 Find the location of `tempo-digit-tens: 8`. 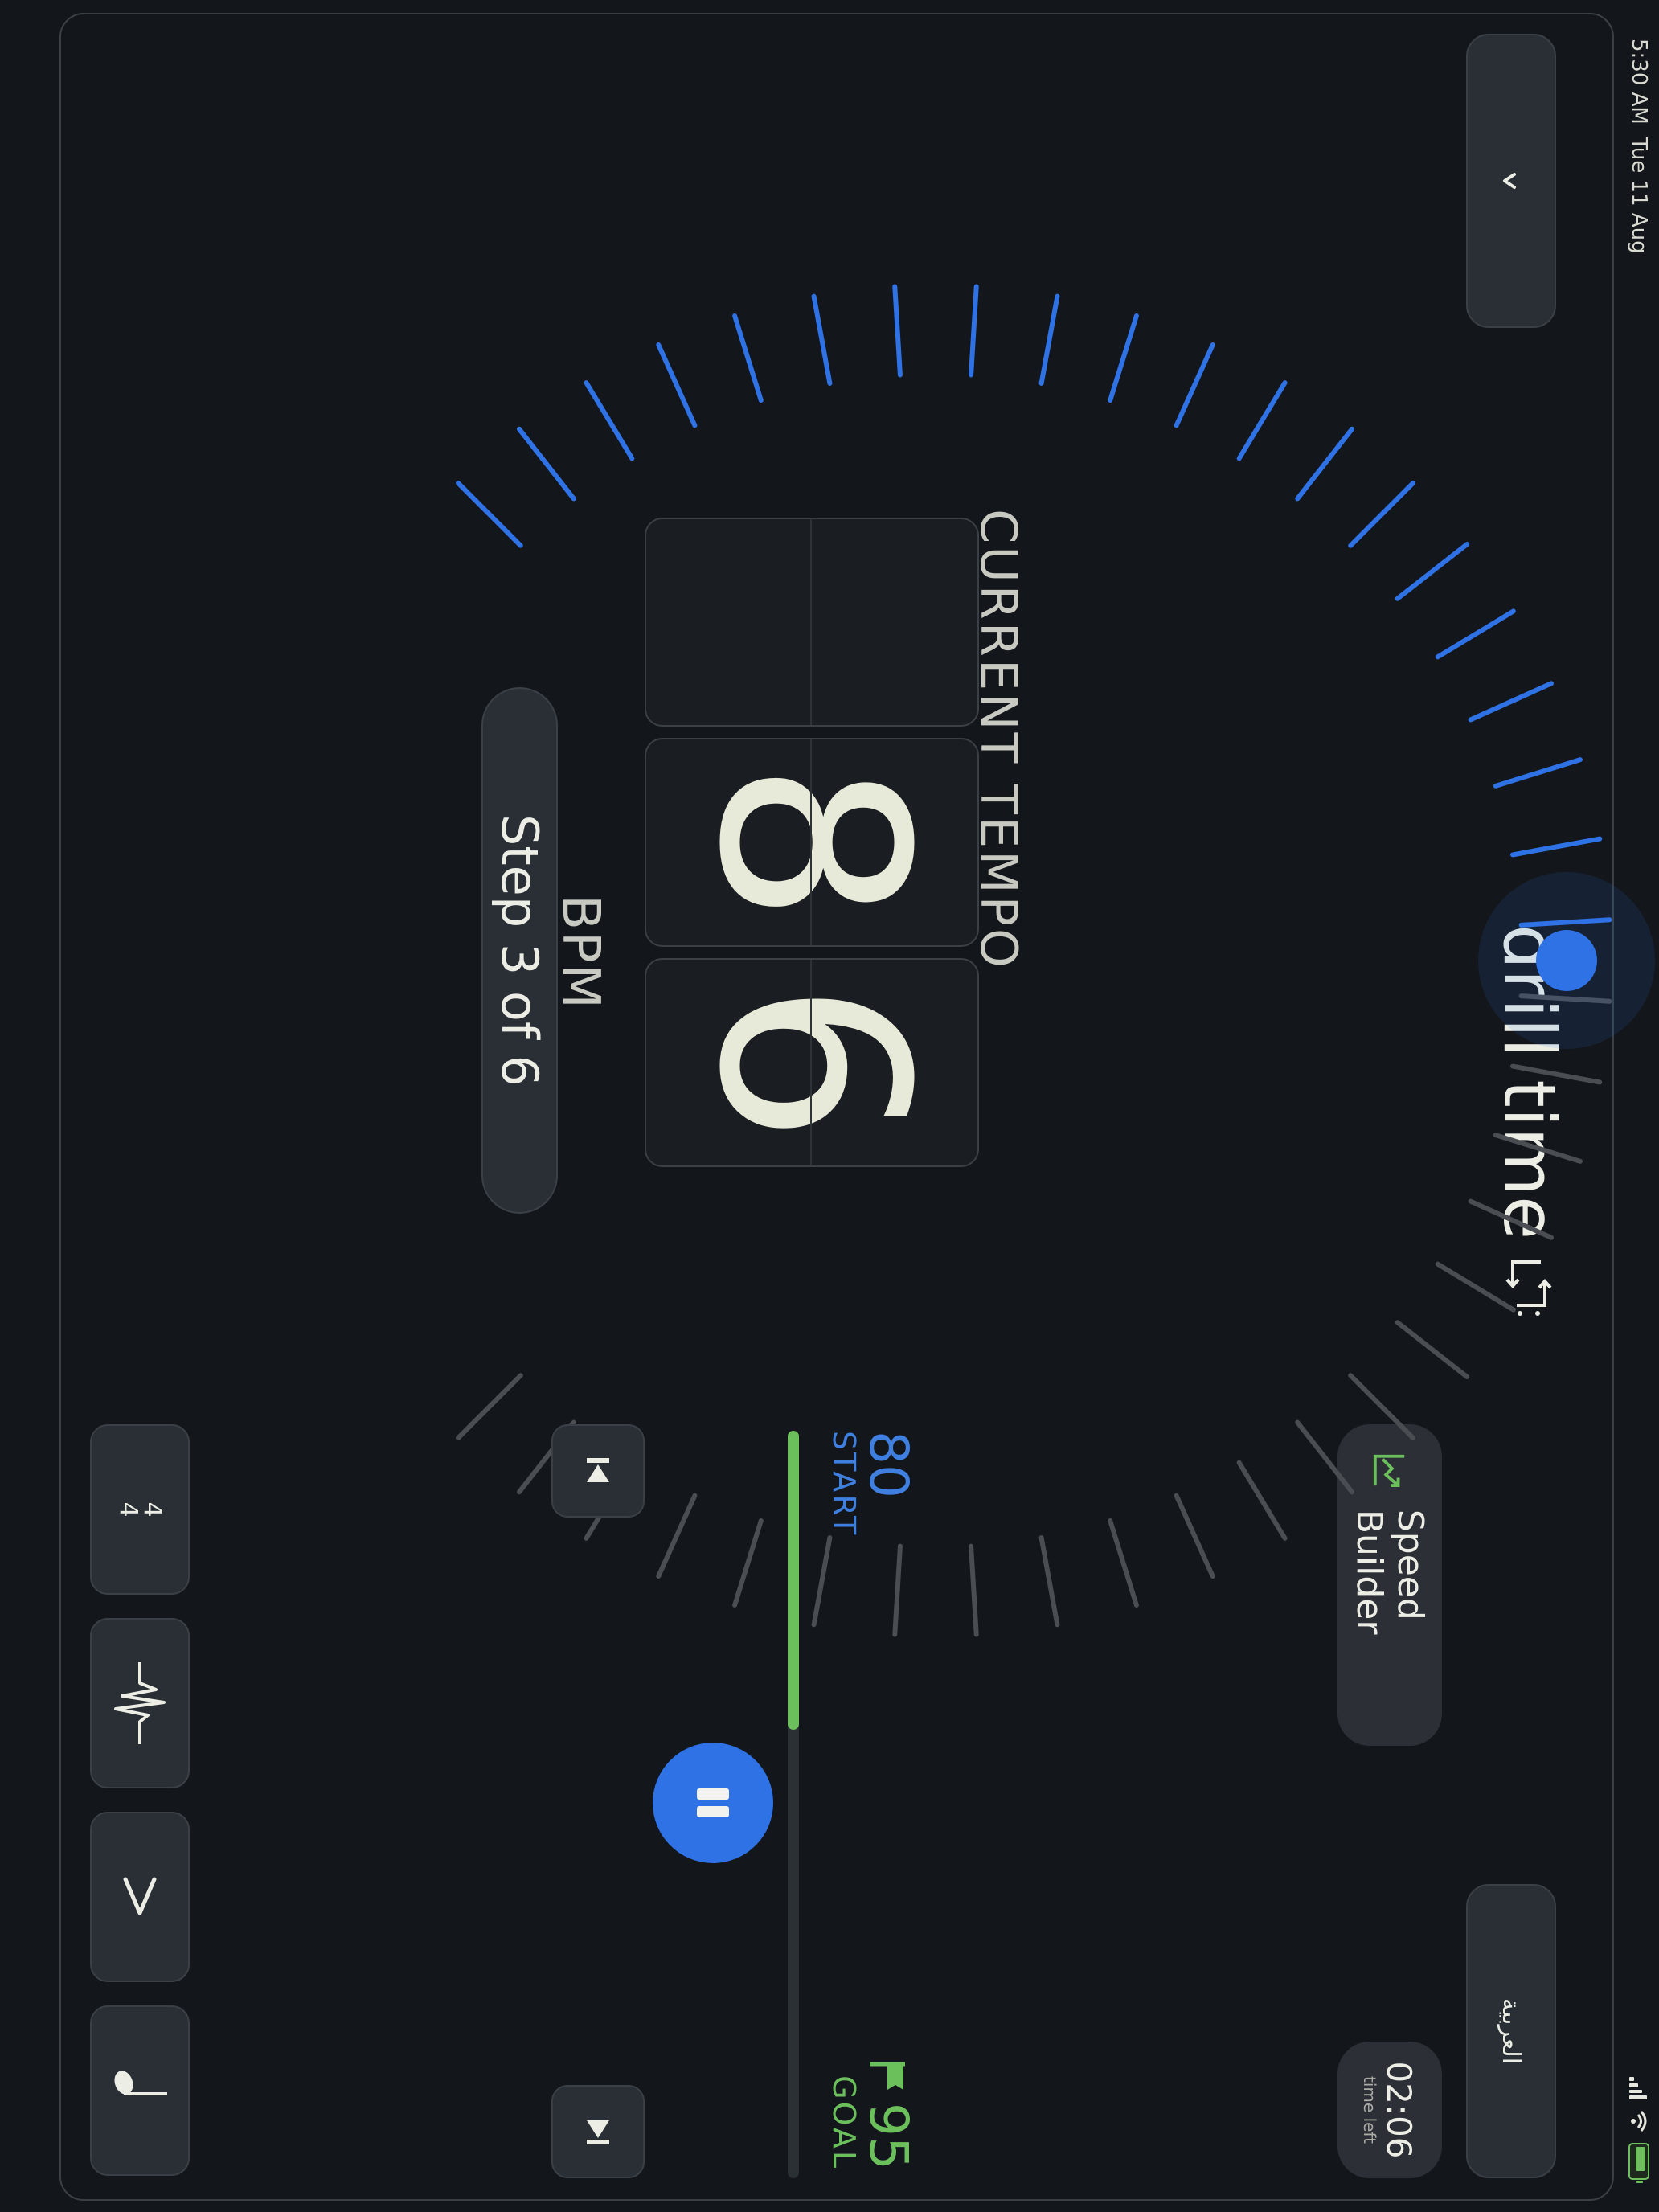

tempo-digit-tens: 8 is located at coordinates (812, 843).